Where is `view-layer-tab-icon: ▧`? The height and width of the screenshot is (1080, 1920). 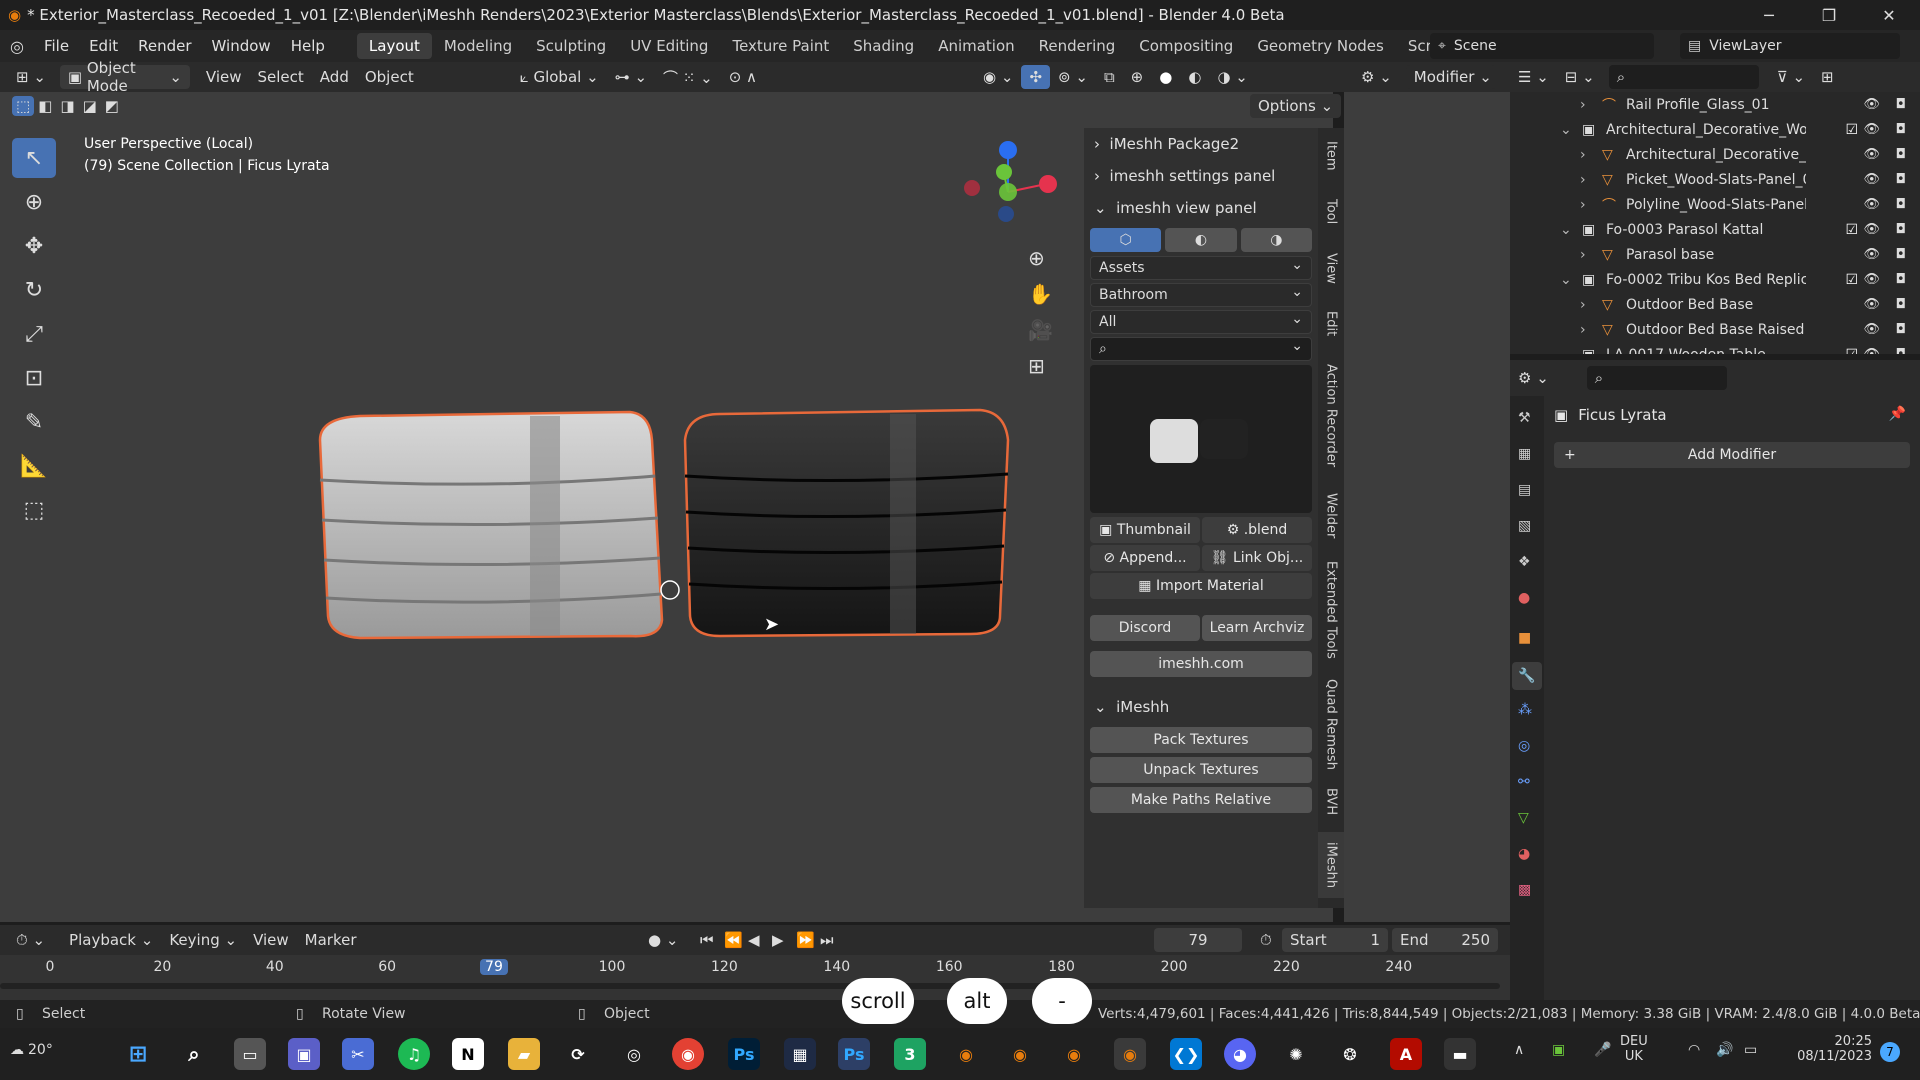
view-layer-tab-icon: ▧ is located at coordinates (1524, 526).